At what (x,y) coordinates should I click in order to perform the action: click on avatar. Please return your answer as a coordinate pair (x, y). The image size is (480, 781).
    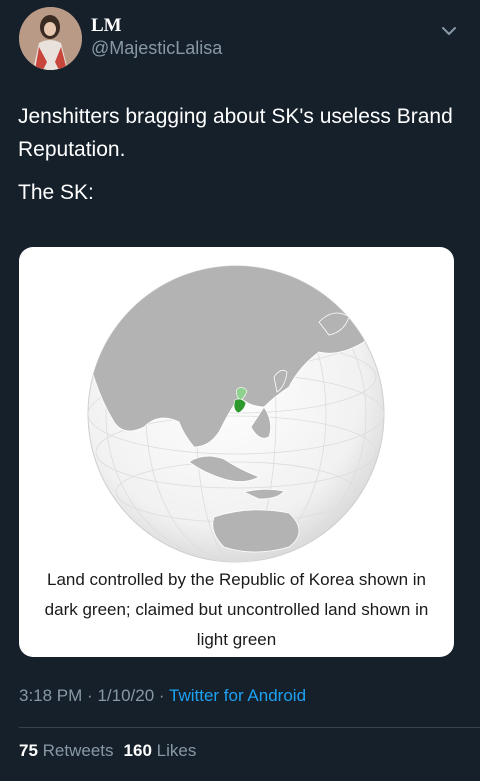
    Looking at the image, I should click on (50, 38).